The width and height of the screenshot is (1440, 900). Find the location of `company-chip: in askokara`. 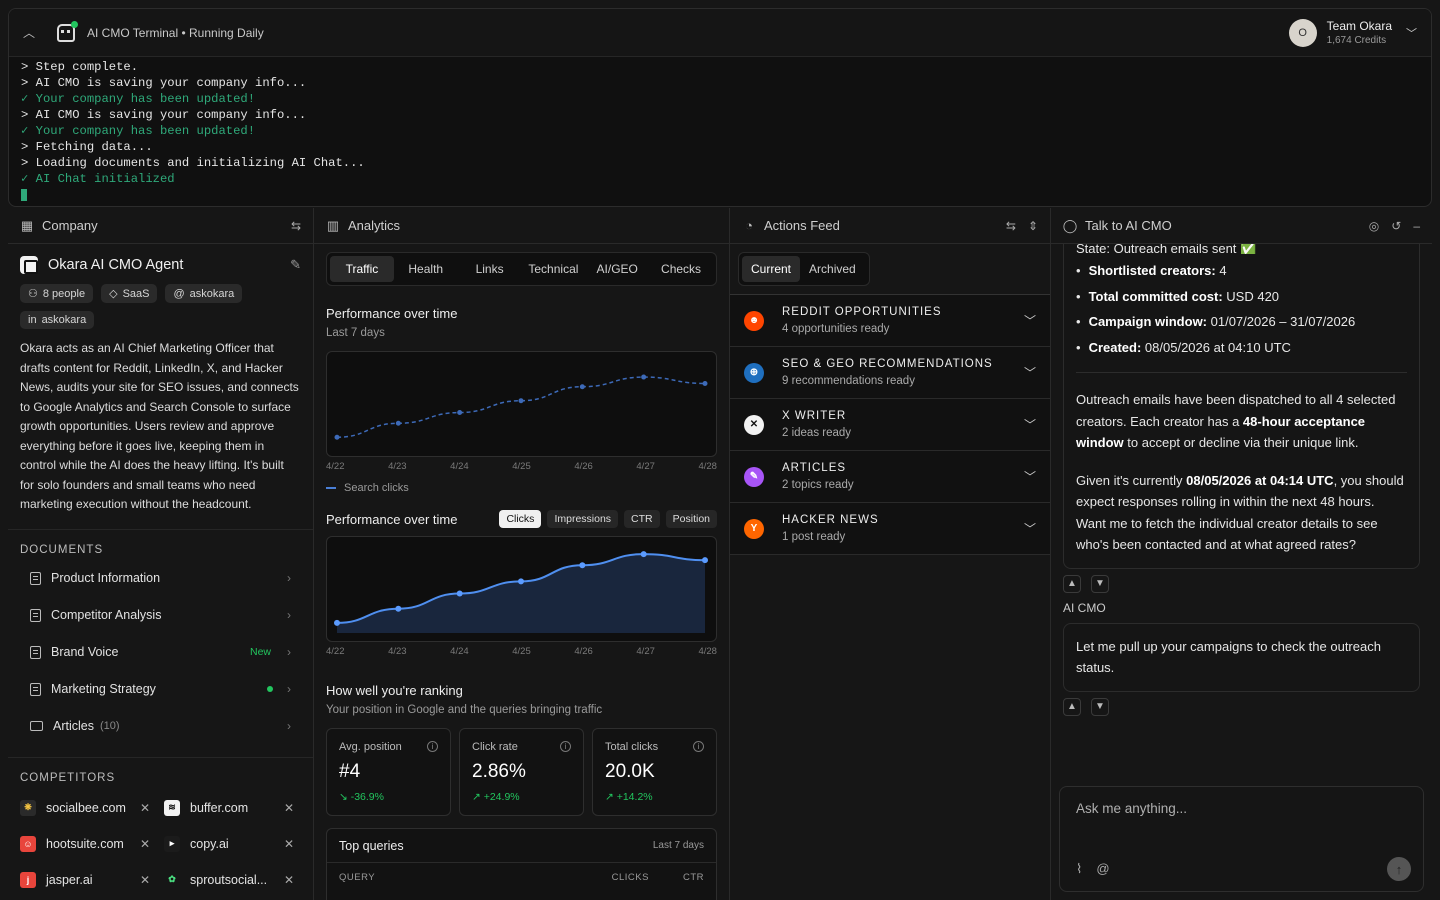

company-chip: in askokara is located at coordinates (57, 320).